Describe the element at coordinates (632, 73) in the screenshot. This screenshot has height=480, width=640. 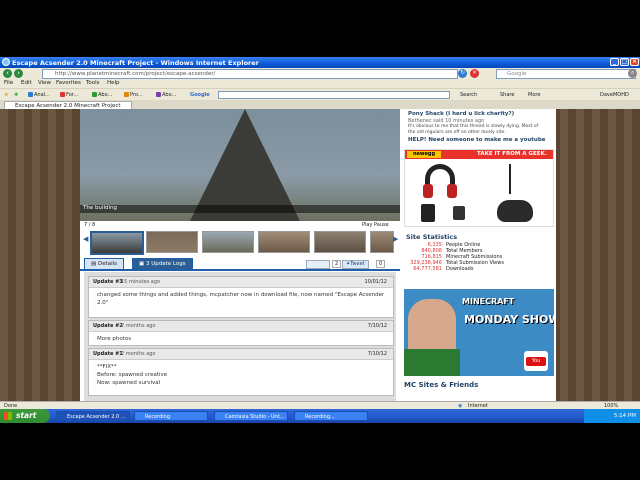
I see `search-icon: ⌕` at that location.